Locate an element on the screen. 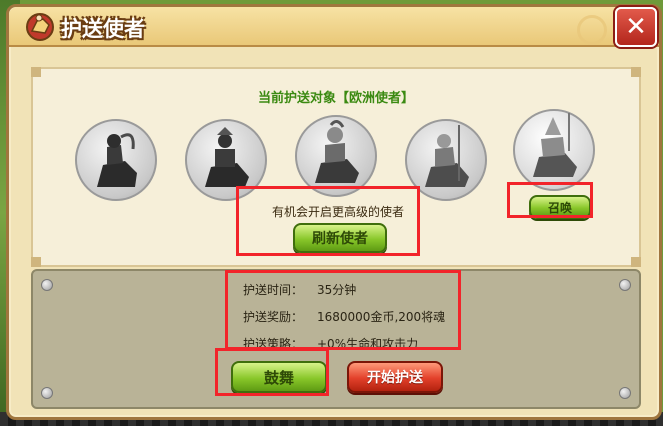 This screenshot has width=663, height=426. escort-reward-row: 护送奖励： 1680000金币,200将魂 is located at coordinates (344, 316).